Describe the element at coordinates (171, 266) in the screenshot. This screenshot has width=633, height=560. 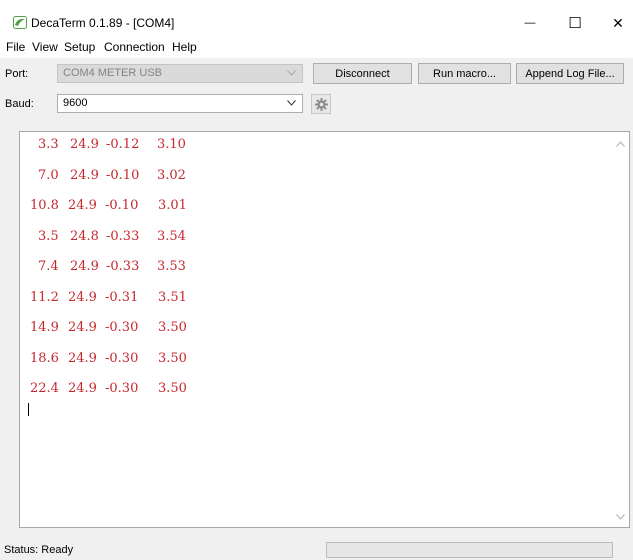
I see `terminal-cell: 3.53` at that location.